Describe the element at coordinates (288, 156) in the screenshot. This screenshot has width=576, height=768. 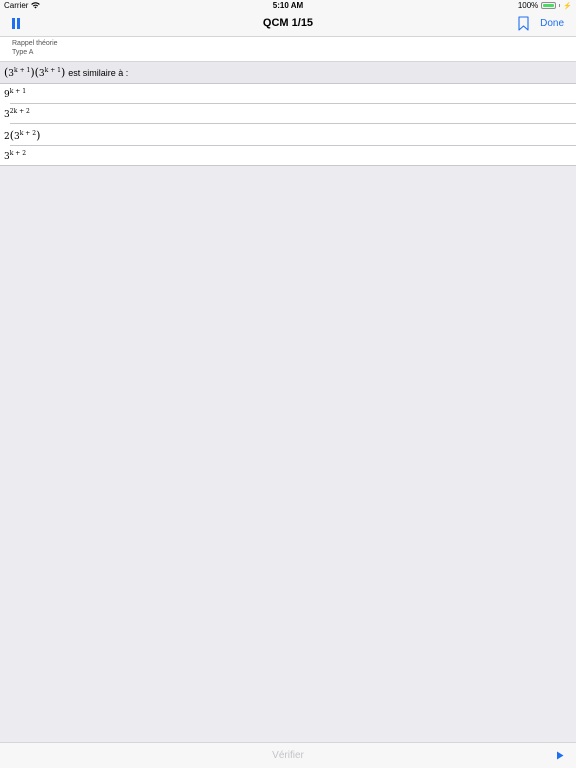
I see `answer-option-4: 3k + 2` at that location.